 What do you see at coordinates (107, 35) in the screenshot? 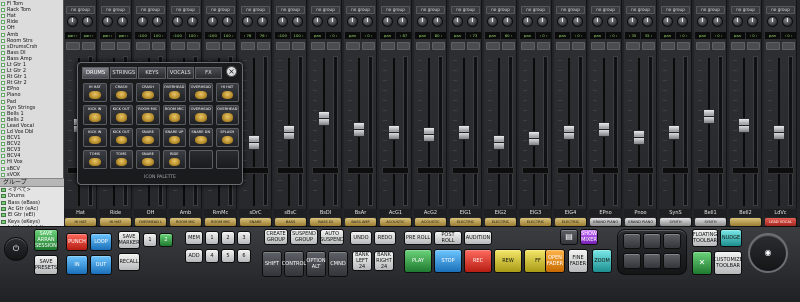
I see `pan-left-readout: pan ‹ 58` at bounding box center [107, 35].